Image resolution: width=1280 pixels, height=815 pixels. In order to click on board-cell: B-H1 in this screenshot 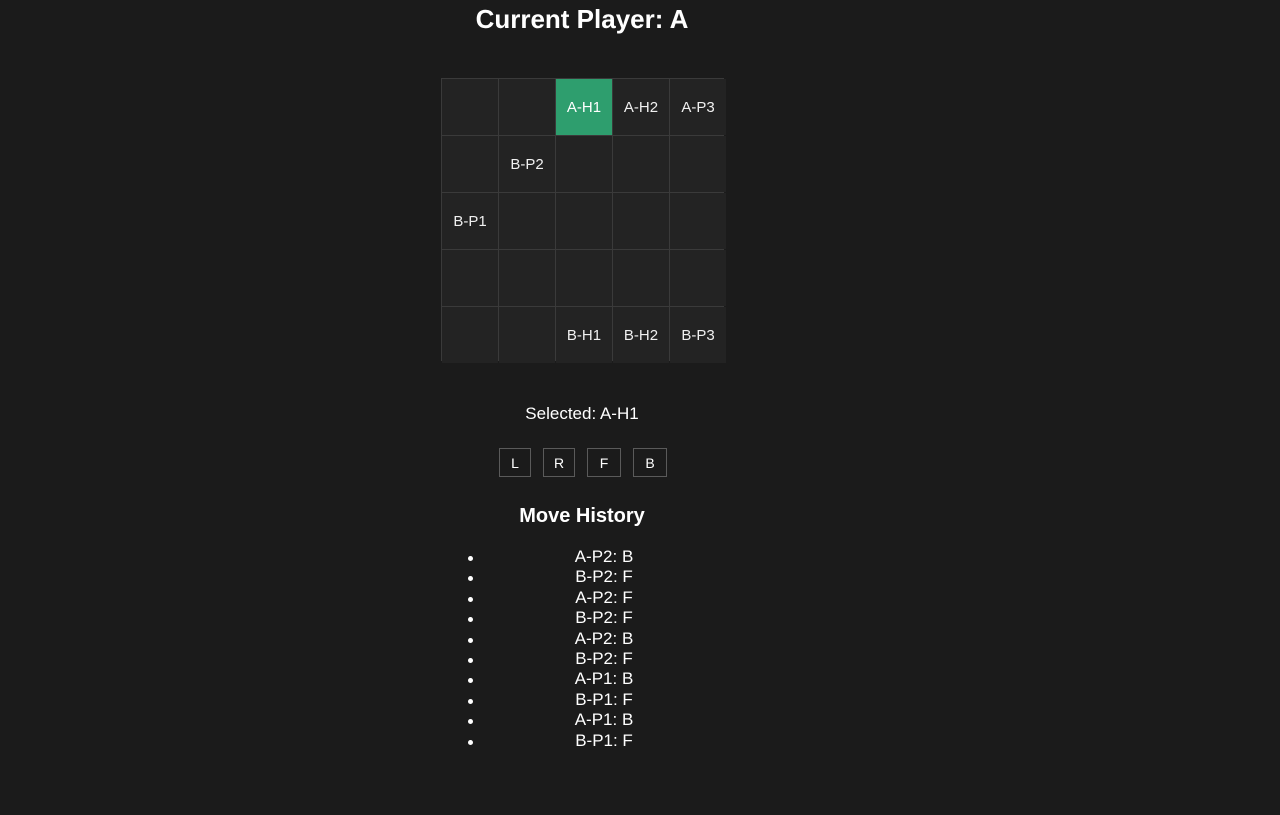, I will do `click(584, 335)`.